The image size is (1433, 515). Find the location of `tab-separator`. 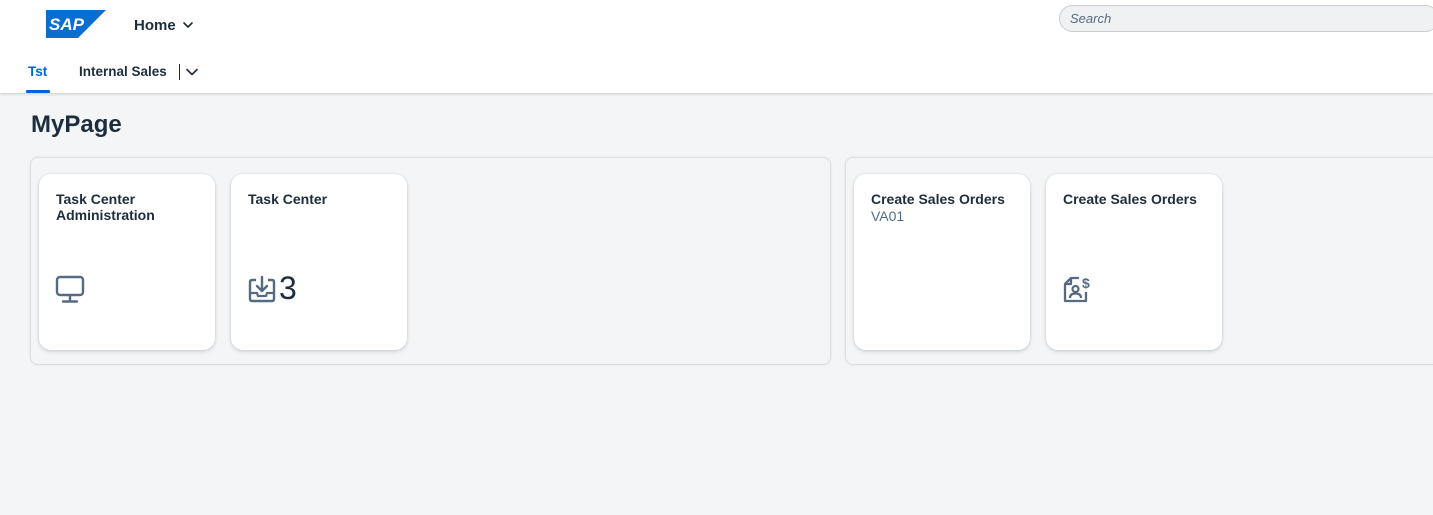

tab-separator is located at coordinates (179, 72).